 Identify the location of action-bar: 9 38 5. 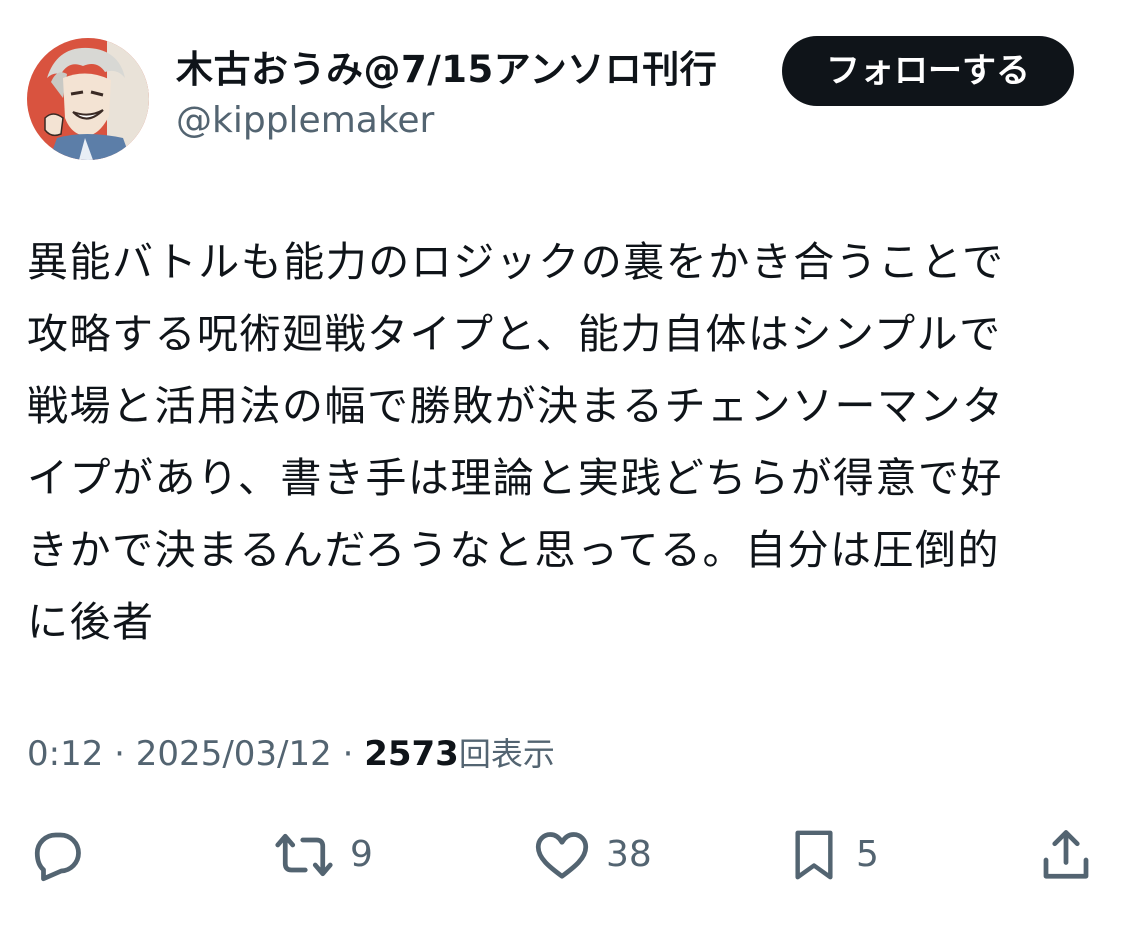
(562, 855).